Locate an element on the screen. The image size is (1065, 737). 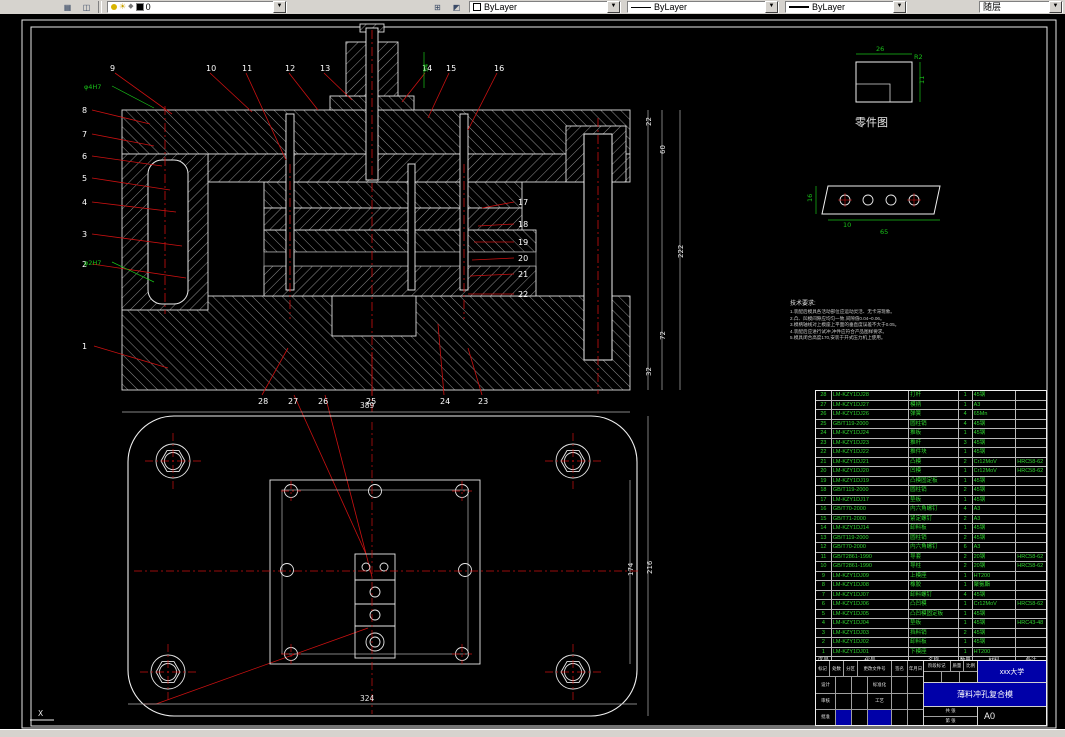
plotstyle-dropdown-arrow: ▼ is located at coordinates (1055, 7).